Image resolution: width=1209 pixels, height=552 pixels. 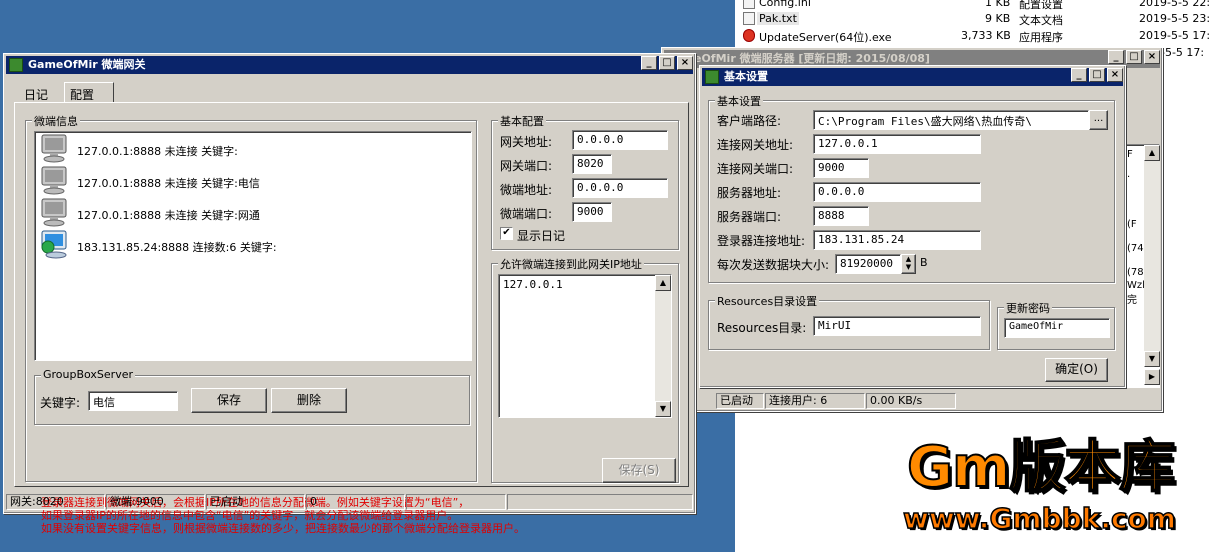 I want to click on status-micro-port: 微端:9000, so click(x=155, y=502).